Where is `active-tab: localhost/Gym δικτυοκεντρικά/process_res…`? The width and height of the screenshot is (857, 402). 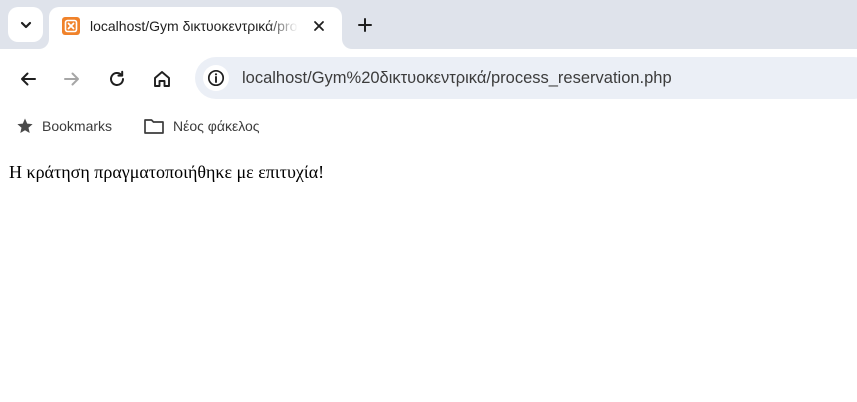
active-tab: localhost/Gym δικτυοκεντρικά/process_res… is located at coordinates (195, 28).